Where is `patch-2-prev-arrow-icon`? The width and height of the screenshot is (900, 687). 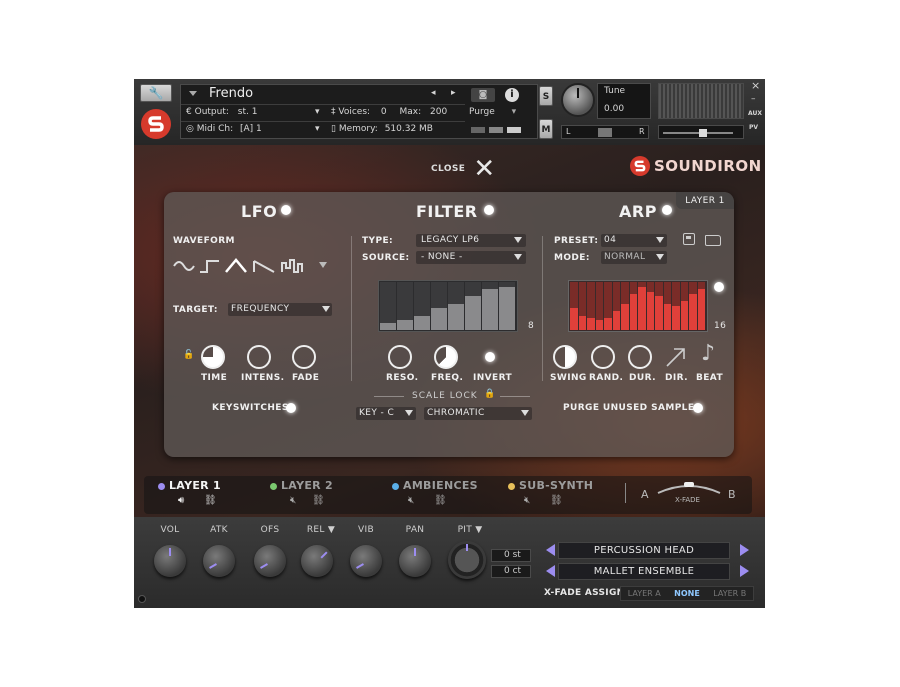 patch-2-prev-arrow-icon is located at coordinates (550, 571).